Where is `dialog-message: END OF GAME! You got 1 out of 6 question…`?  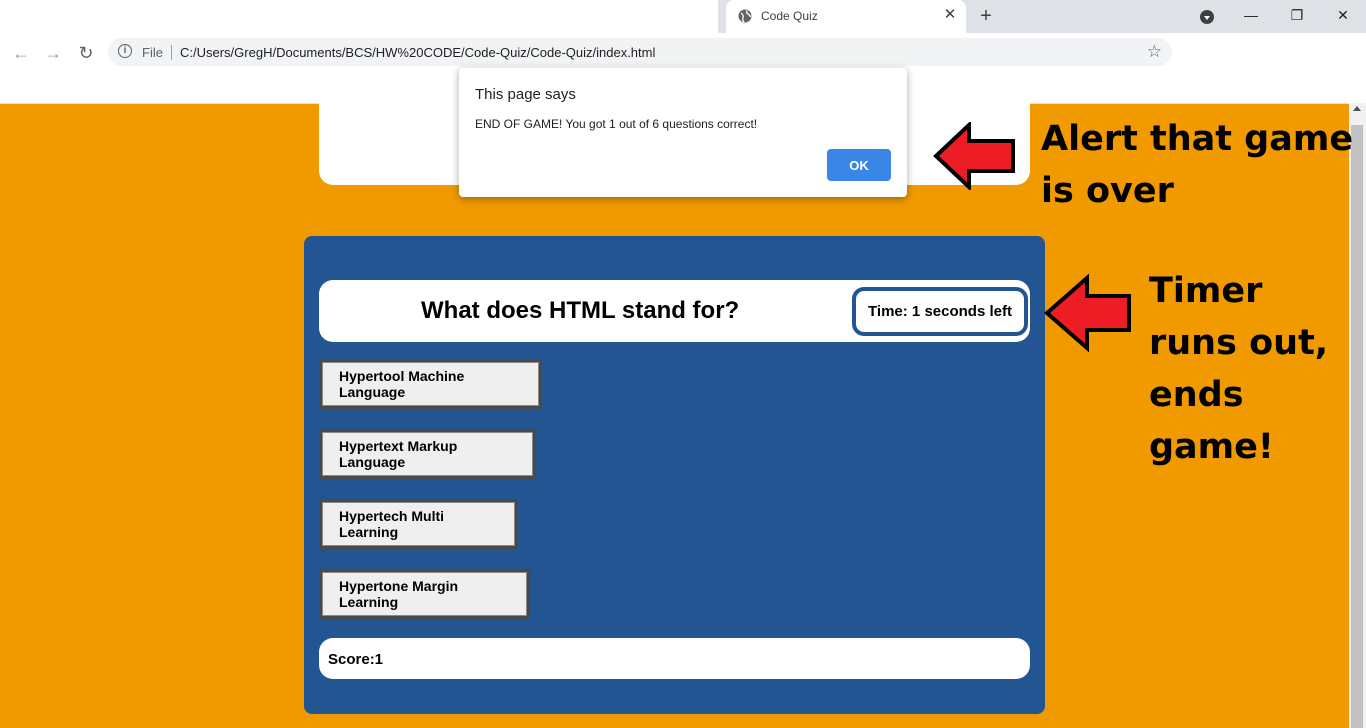
dialog-message: END OF GAME! You got 1 out of 6 question… is located at coordinates (616, 124).